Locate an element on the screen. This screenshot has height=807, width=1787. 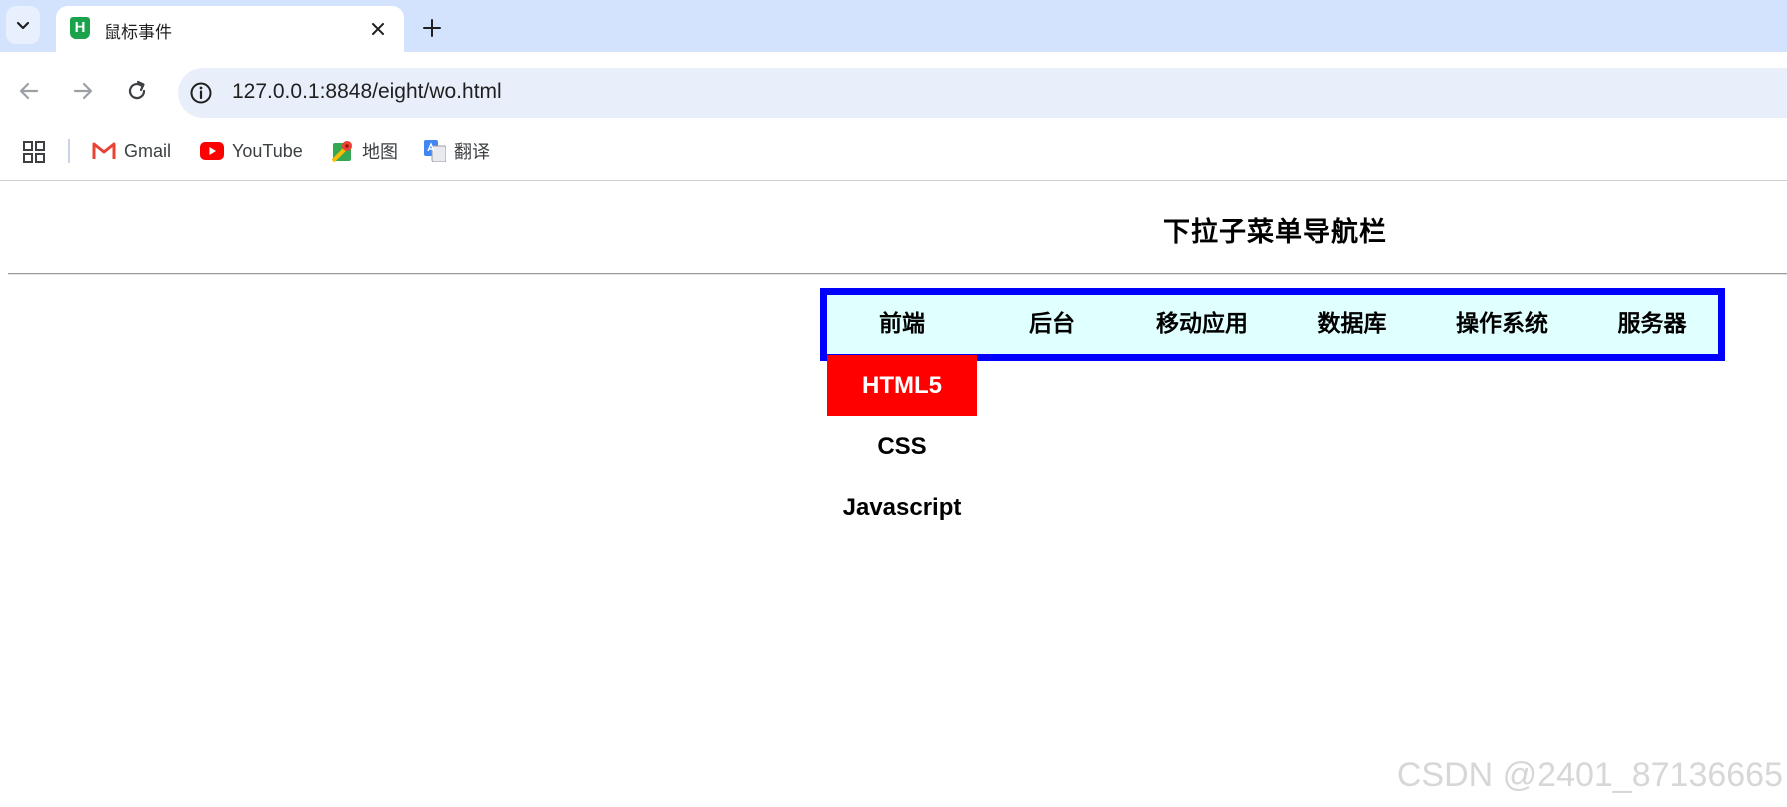
browser-toolbar: 127.0.0.1:8848/eight/wo.html is located at coordinates (893, 93).